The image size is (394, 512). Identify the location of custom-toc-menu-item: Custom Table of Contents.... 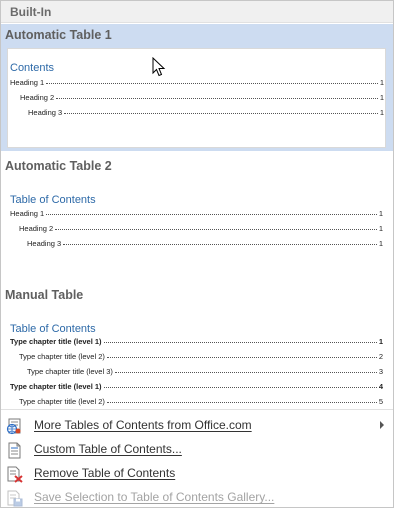
(197, 450).